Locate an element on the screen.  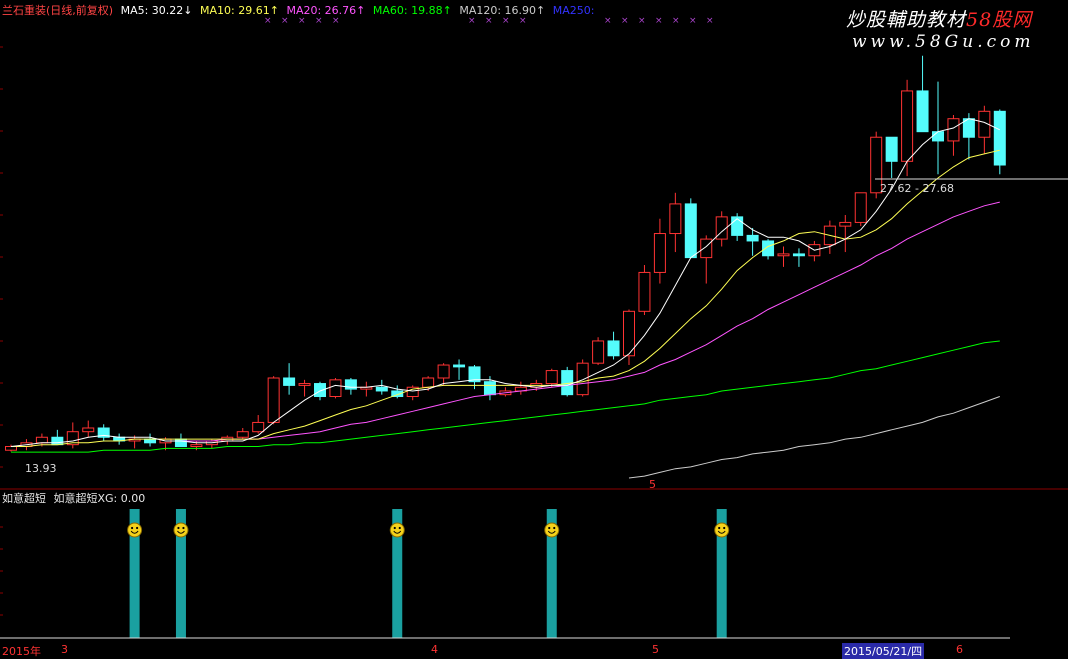
subchart-header: 如意超短 如意超短XG: 0.00 is located at coordinates (73, 498).